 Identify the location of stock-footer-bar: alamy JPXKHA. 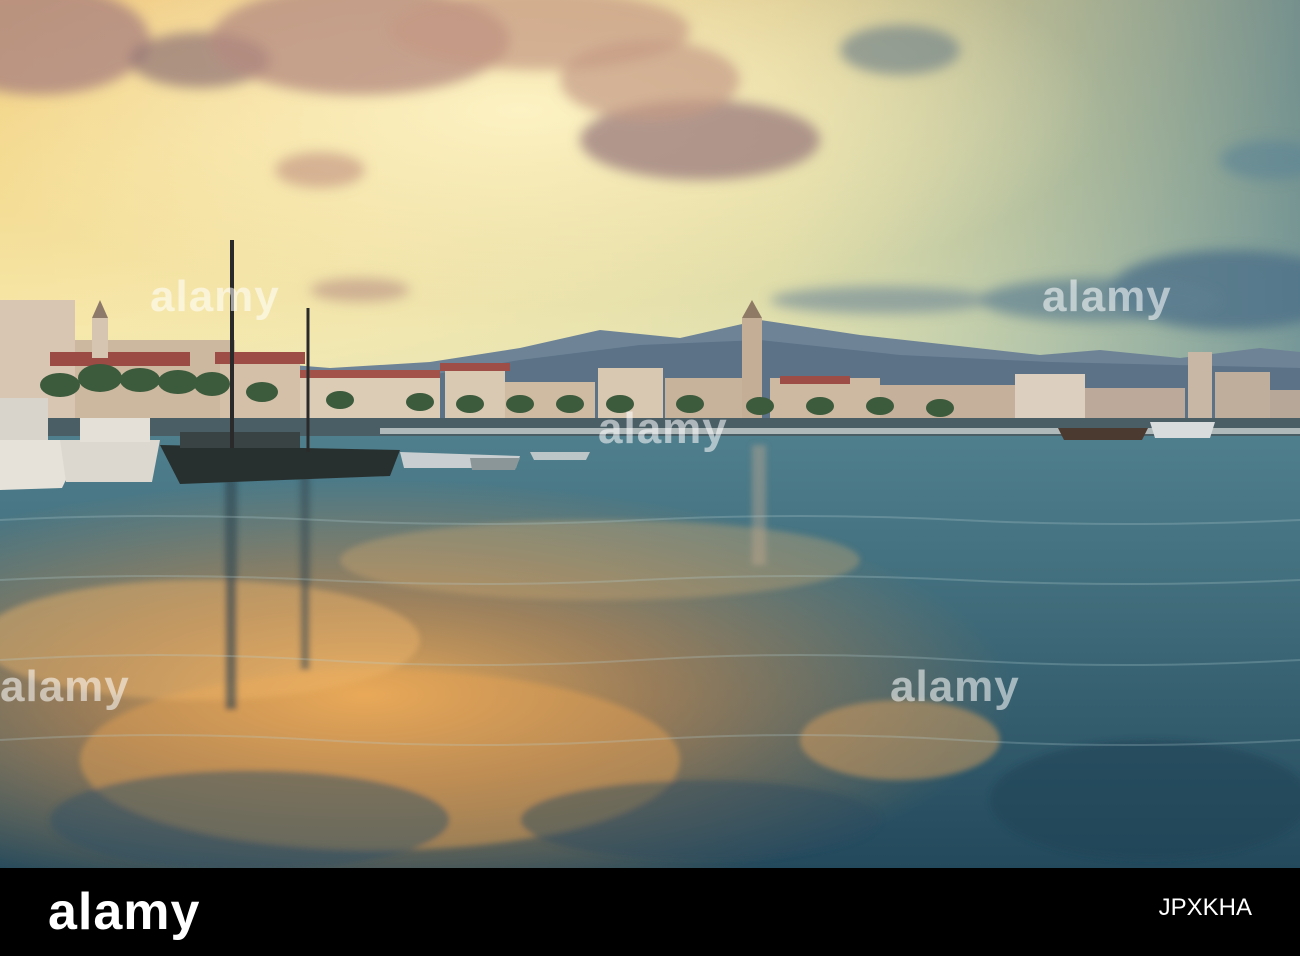
(650, 912).